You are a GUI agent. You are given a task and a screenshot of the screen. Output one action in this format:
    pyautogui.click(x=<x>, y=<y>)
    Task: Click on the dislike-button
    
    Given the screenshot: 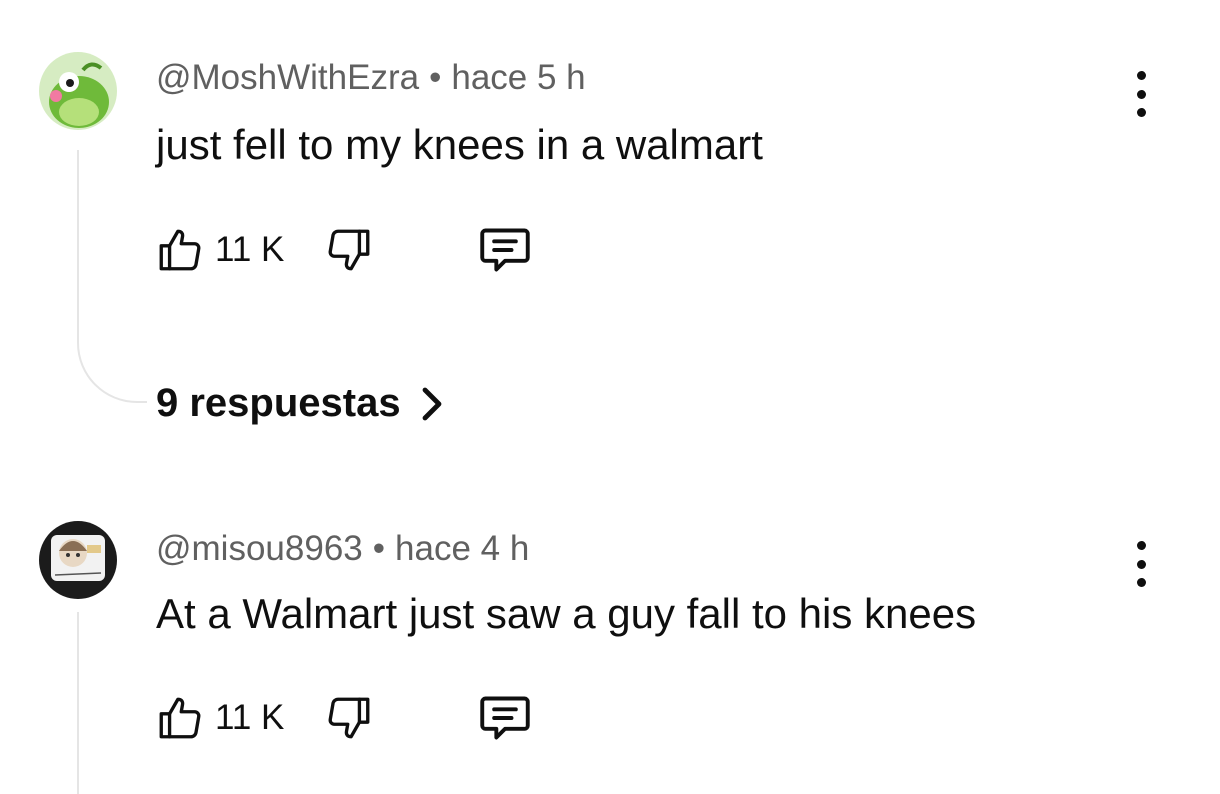 What is the action you would take?
    pyautogui.click(x=349, y=718)
    